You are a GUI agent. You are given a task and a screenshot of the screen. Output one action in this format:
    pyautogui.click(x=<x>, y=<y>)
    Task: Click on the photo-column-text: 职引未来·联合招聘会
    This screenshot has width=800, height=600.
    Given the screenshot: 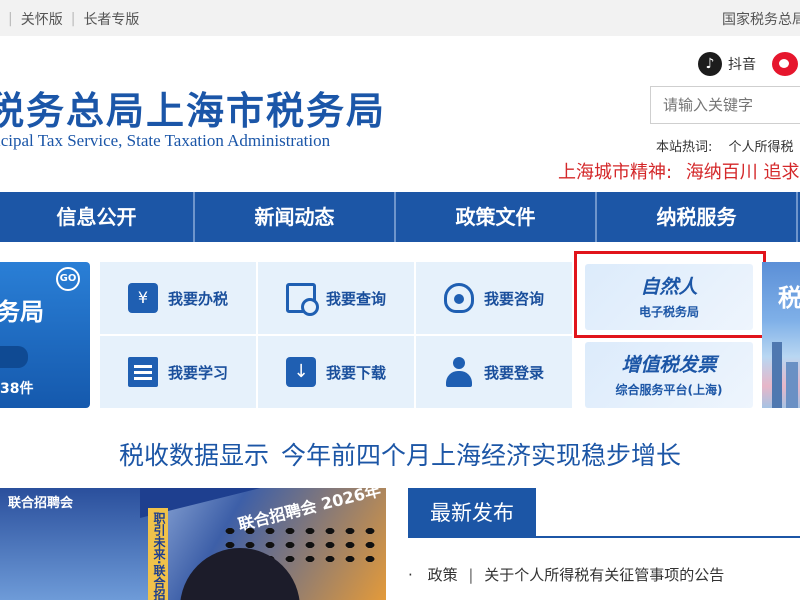 What is the action you would take?
    pyautogui.click(x=159, y=556)
    